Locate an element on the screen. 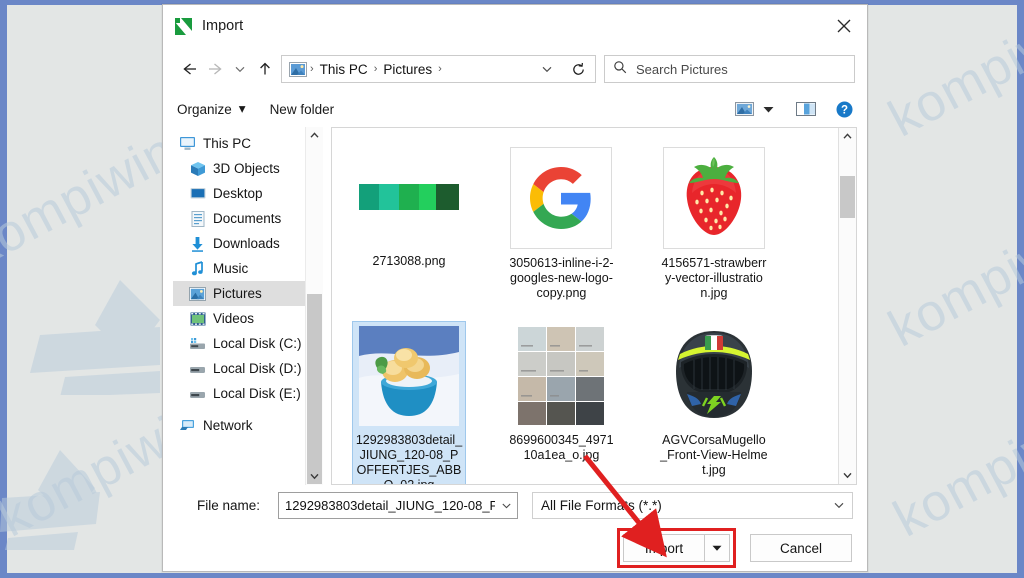 The image size is (1024, 578). sidebar-item-label: Local Disk (C:) is located at coordinates (257, 343).